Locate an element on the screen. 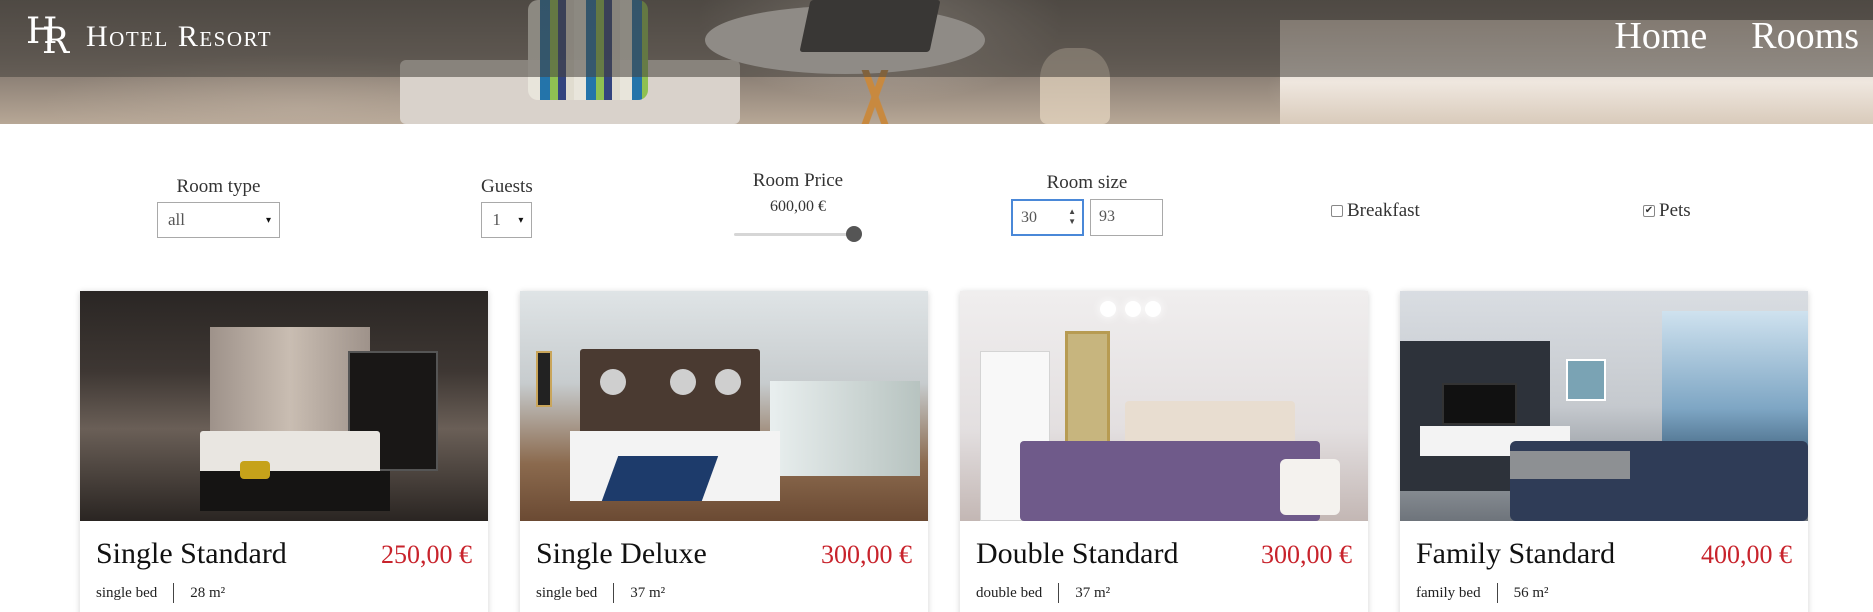 The image size is (1873, 612). nav-home-link: Home is located at coordinates (1660, 36).